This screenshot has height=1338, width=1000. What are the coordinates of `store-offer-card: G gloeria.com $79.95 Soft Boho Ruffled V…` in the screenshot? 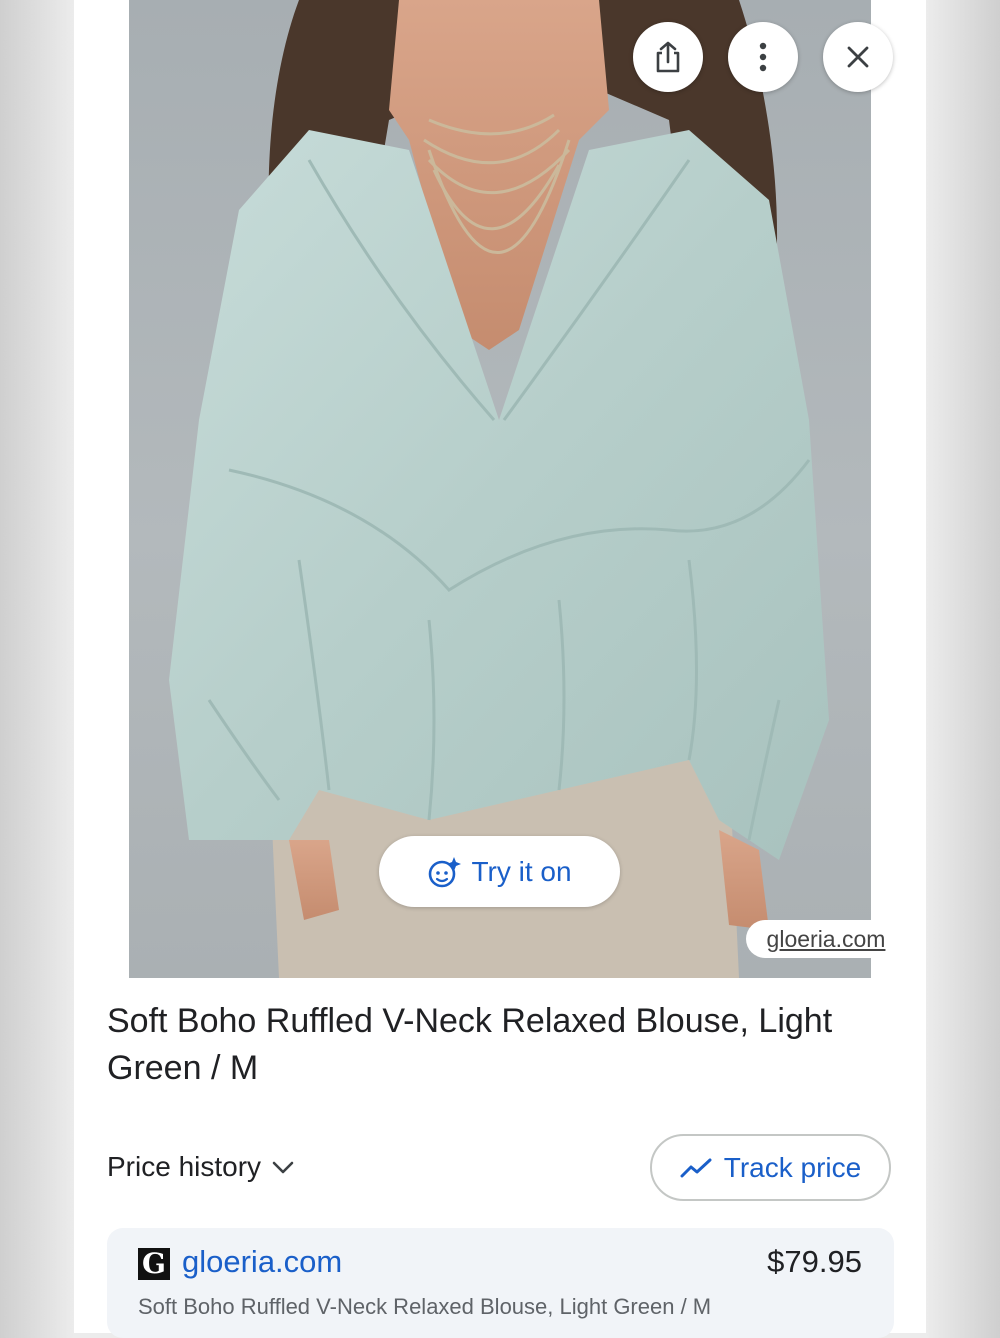 It's located at (500, 1283).